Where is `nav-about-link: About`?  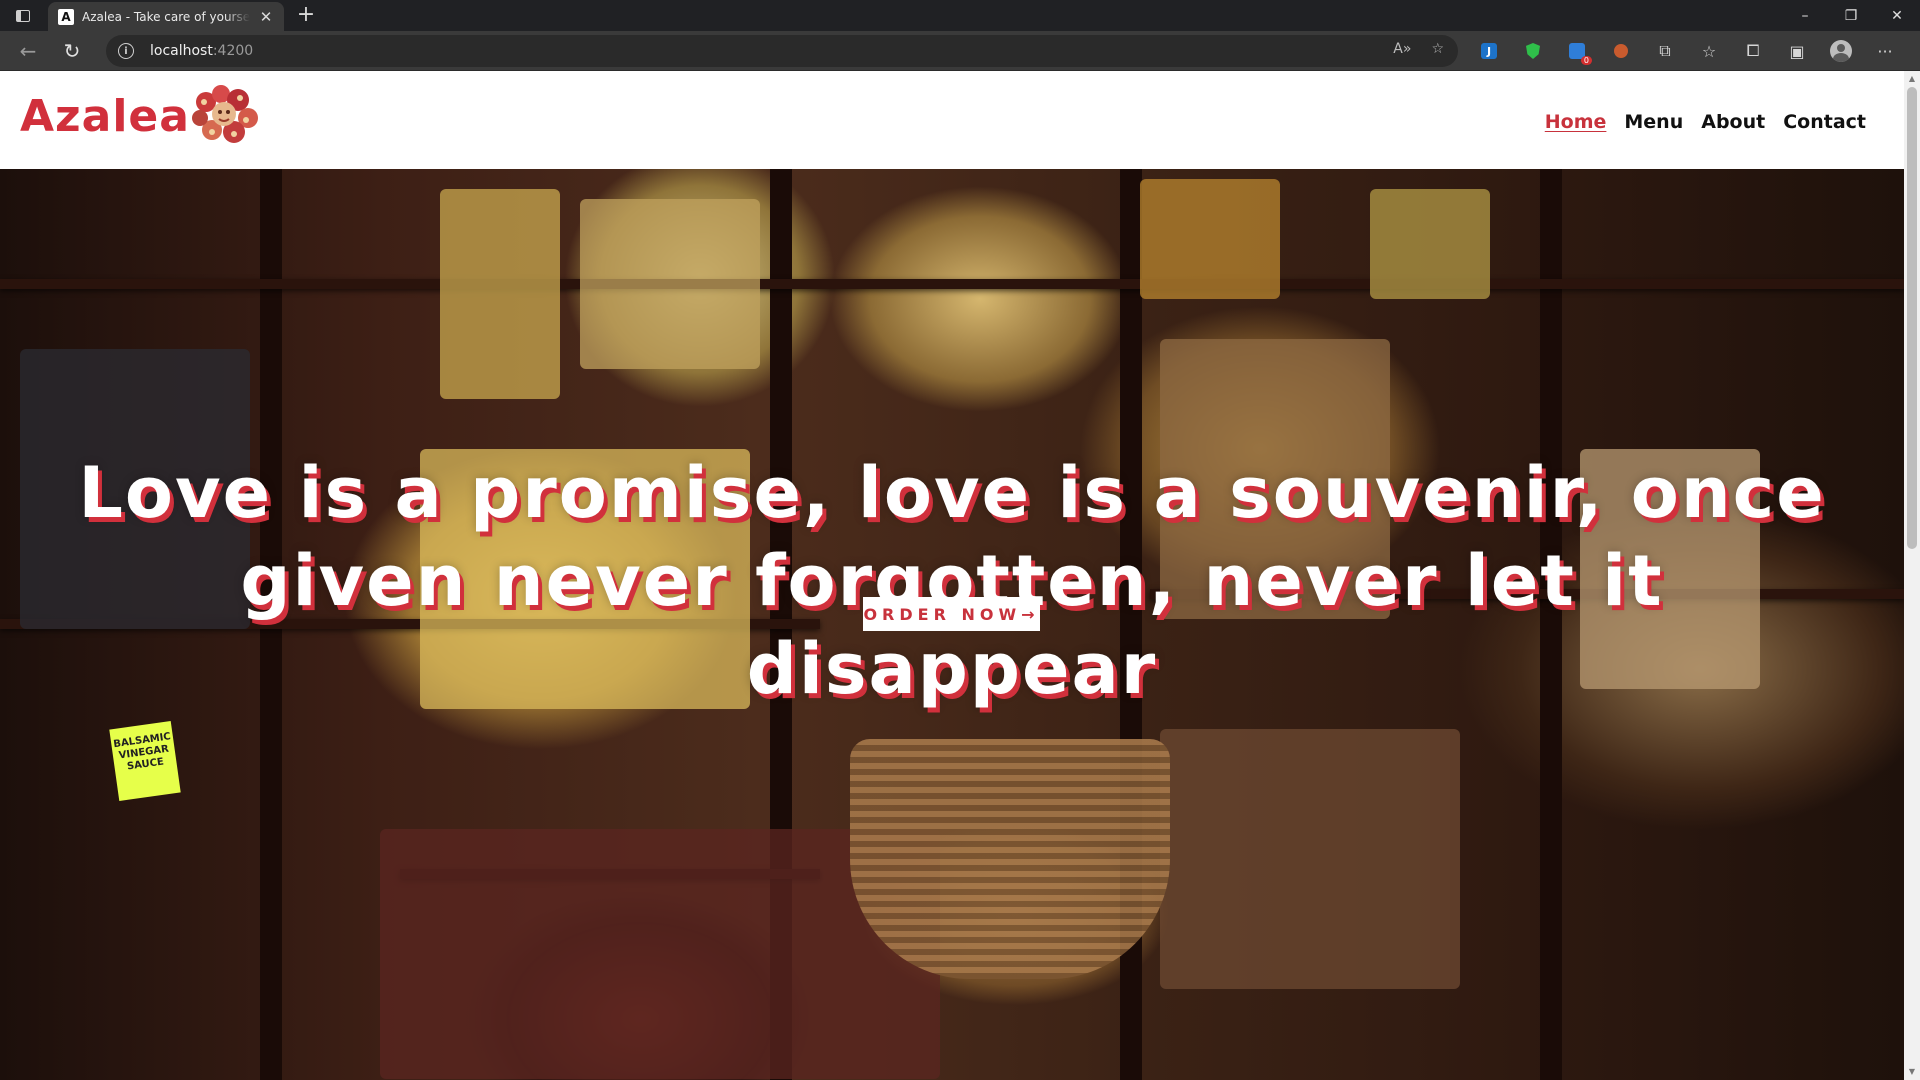 nav-about-link: About is located at coordinates (1733, 122).